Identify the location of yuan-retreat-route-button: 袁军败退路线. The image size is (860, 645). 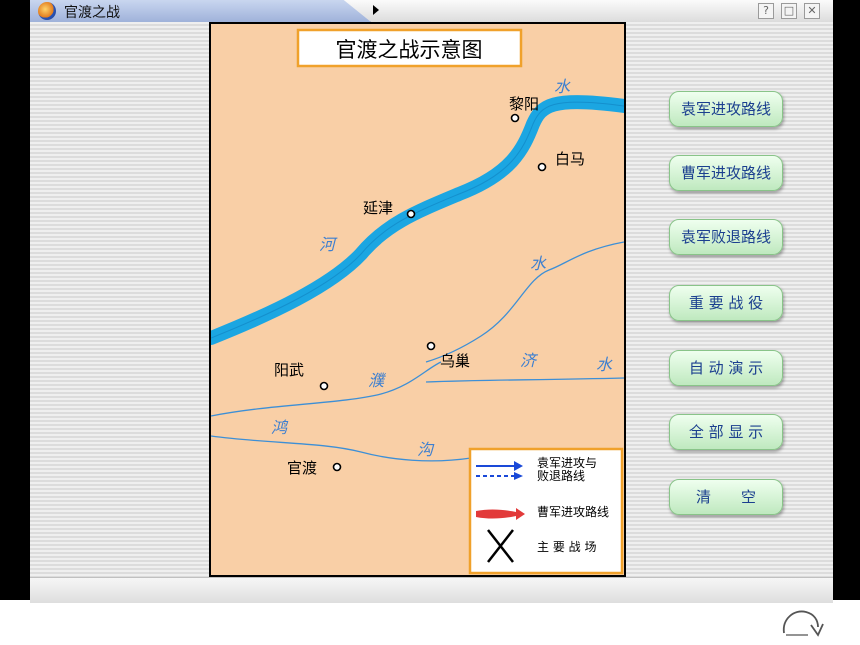
(726, 237).